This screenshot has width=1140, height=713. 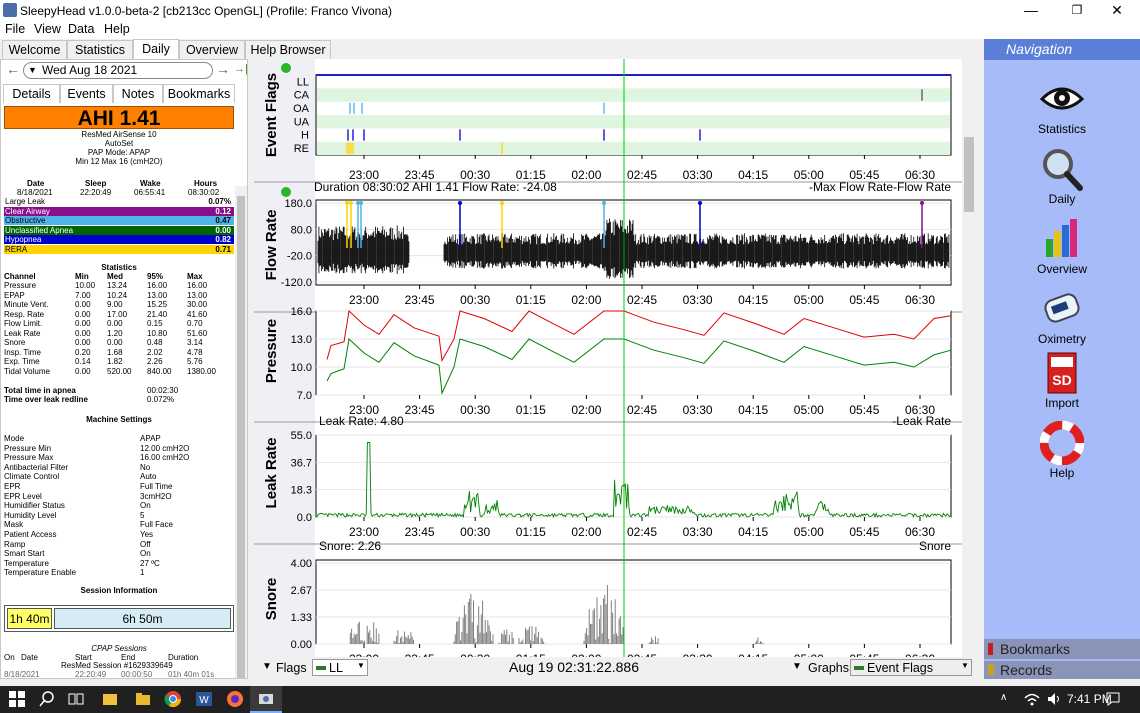 What do you see at coordinates (47, 29) in the screenshot?
I see `menu-view: View` at bounding box center [47, 29].